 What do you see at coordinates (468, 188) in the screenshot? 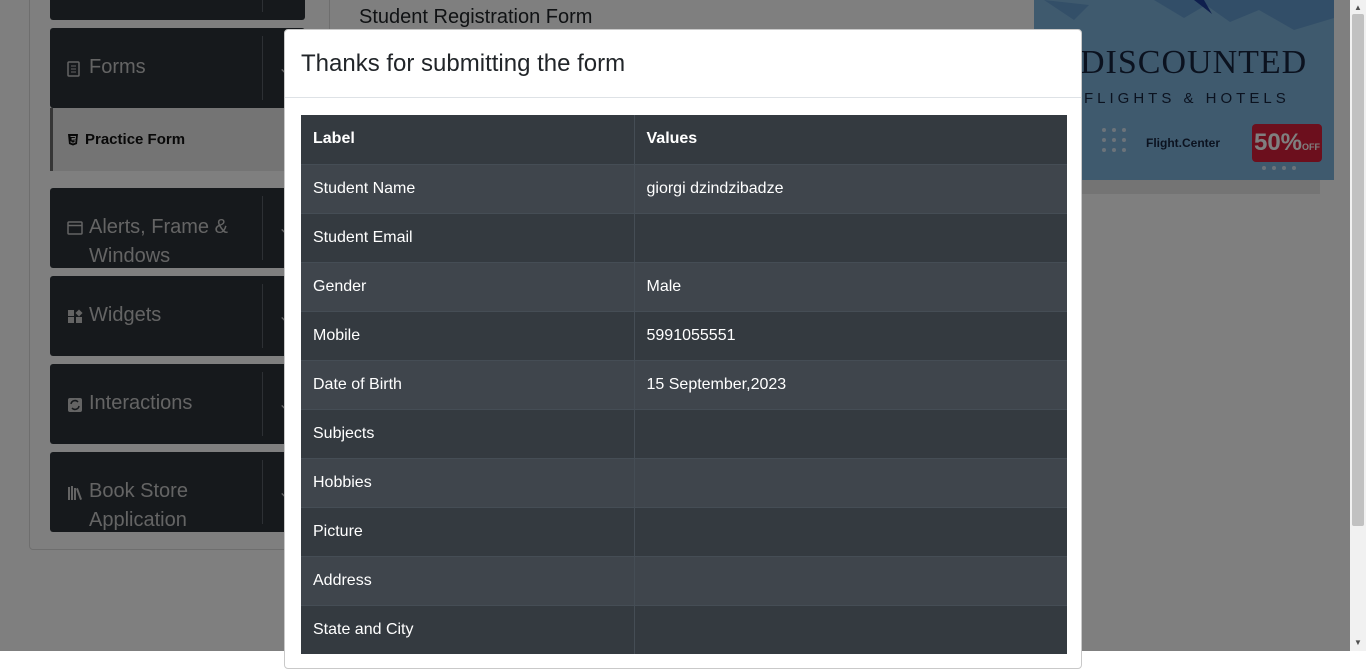
I see `row-label: Student Name` at bounding box center [468, 188].